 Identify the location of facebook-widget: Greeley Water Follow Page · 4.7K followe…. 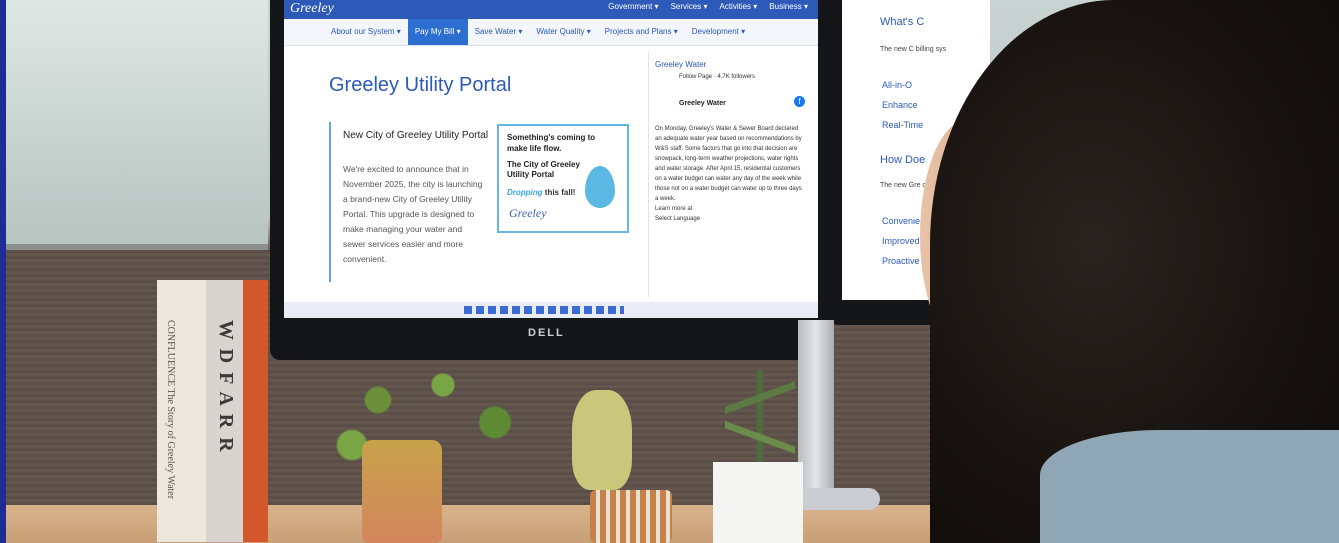
(730, 174).